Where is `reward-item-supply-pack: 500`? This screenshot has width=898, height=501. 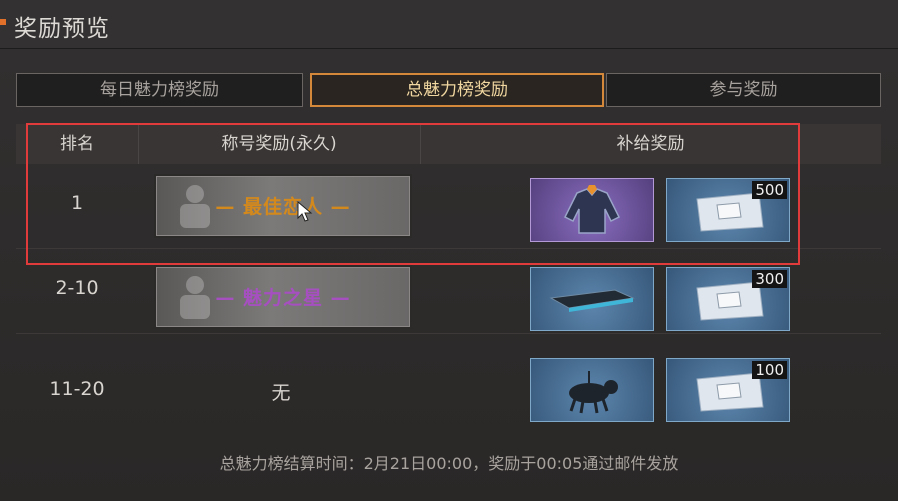
reward-item-supply-pack: 500 is located at coordinates (728, 210).